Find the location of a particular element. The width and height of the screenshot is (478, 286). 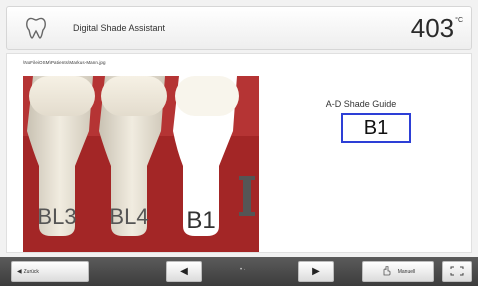

temperature-value: 403 is located at coordinates (432, 28).